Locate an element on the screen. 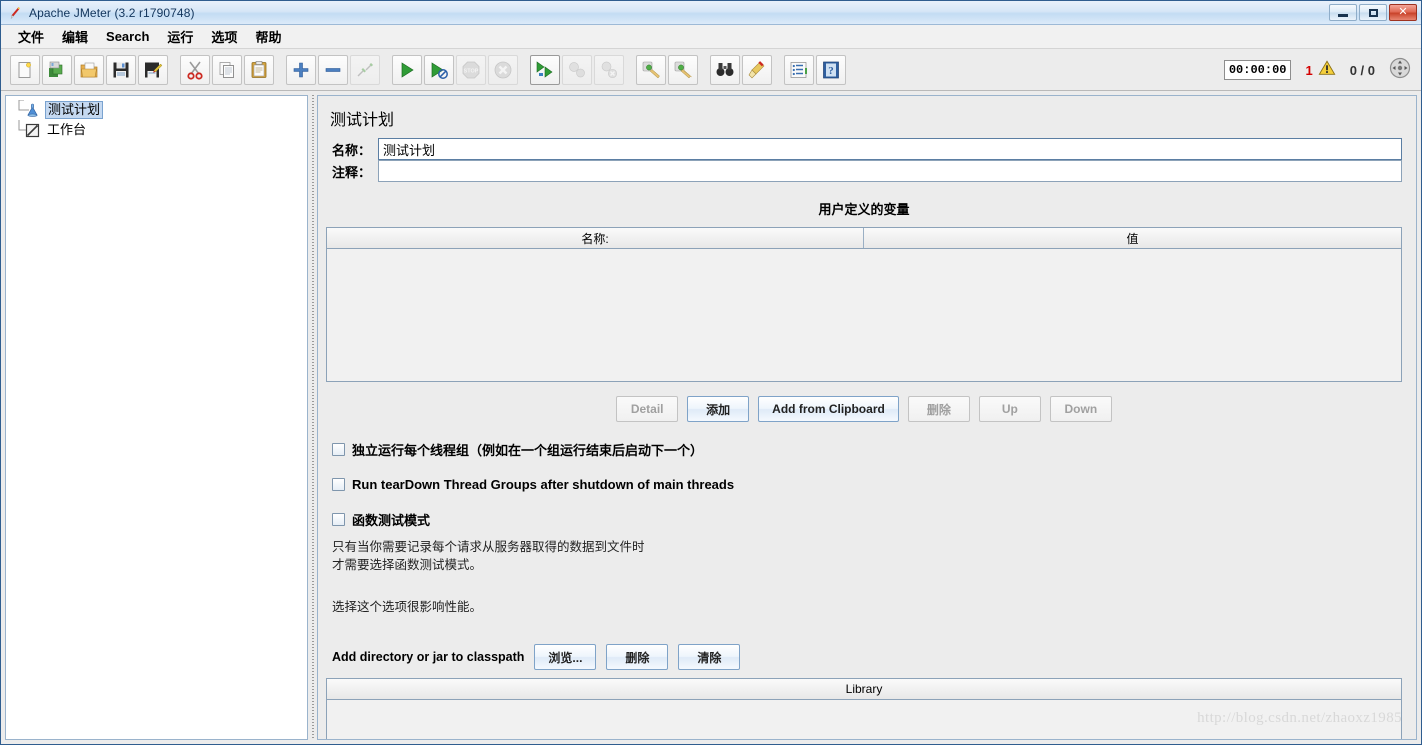  menu-options: 选项 is located at coordinates (224, 36).